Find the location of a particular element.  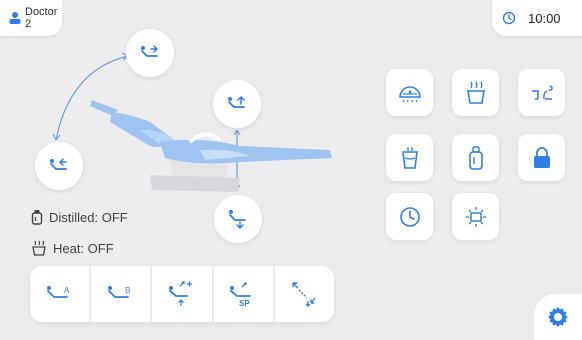

seat-up-button is located at coordinates (237, 104).